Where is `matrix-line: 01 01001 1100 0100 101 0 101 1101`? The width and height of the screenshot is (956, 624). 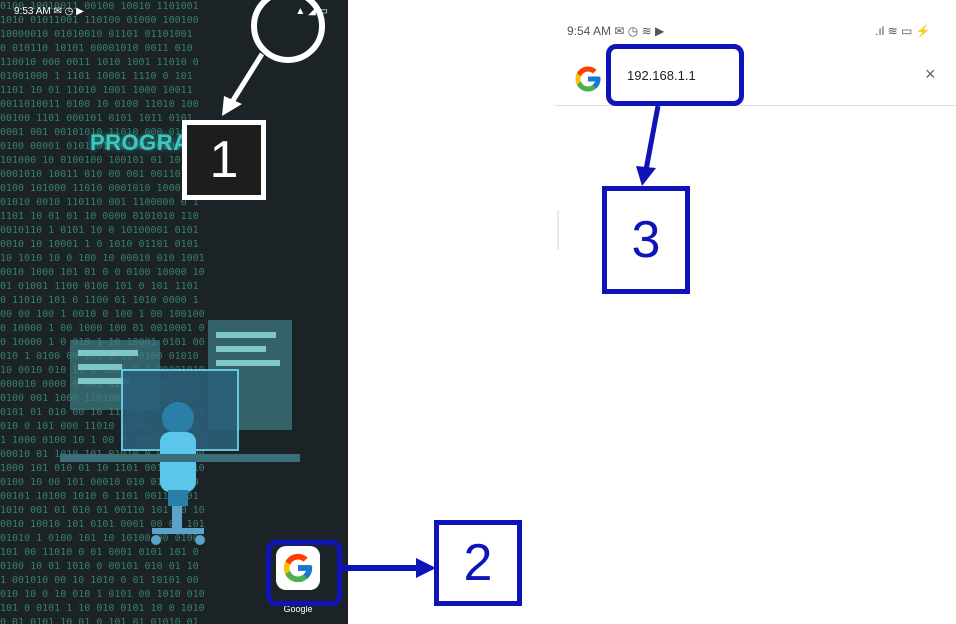
matrix-line: 01 01001 1100 0100 101 0 101 1101 is located at coordinates (99, 286).